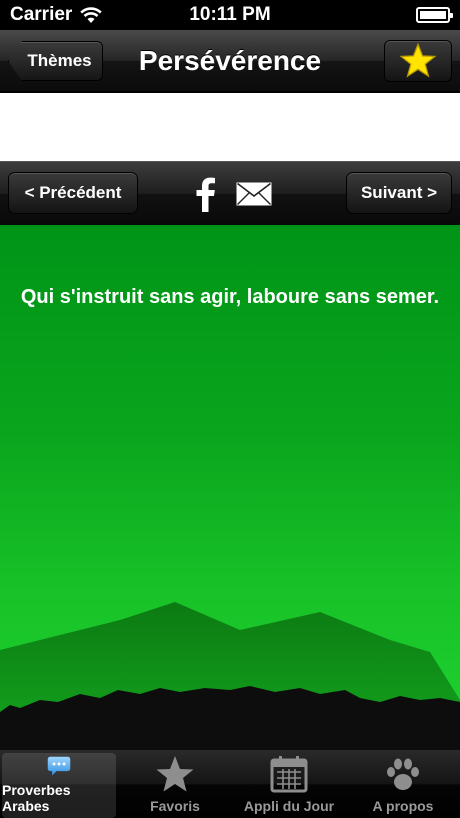 This screenshot has height=818, width=460. Describe the element at coordinates (175, 806) in the screenshot. I see `tab-label: Favoris` at that location.